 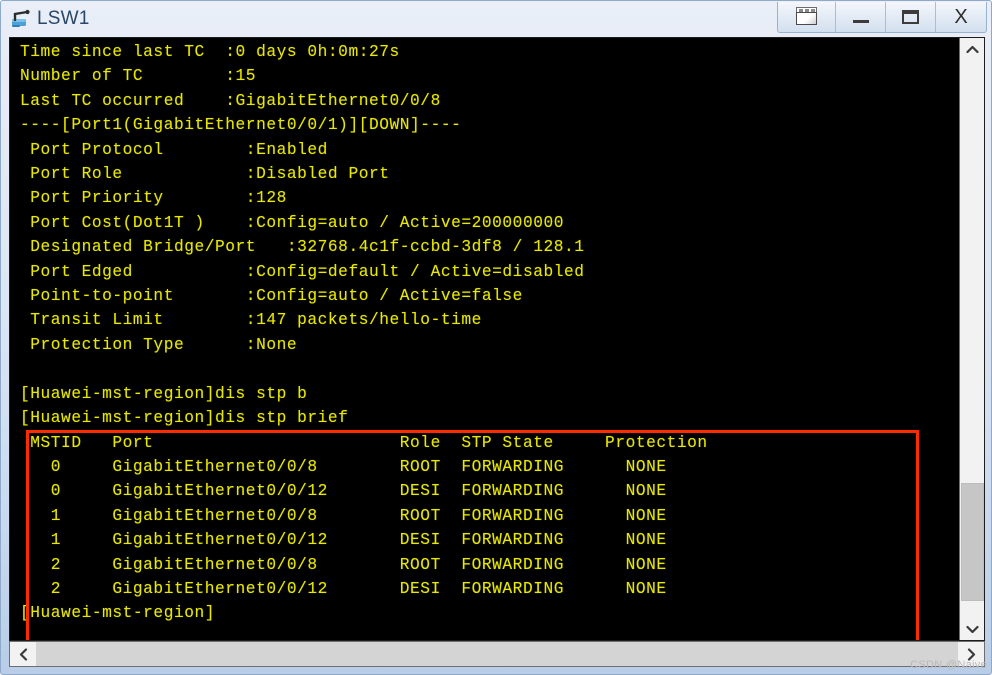 What do you see at coordinates (948, 665) in the screenshot?
I see `watermark: CSDN @Naive` at bounding box center [948, 665].